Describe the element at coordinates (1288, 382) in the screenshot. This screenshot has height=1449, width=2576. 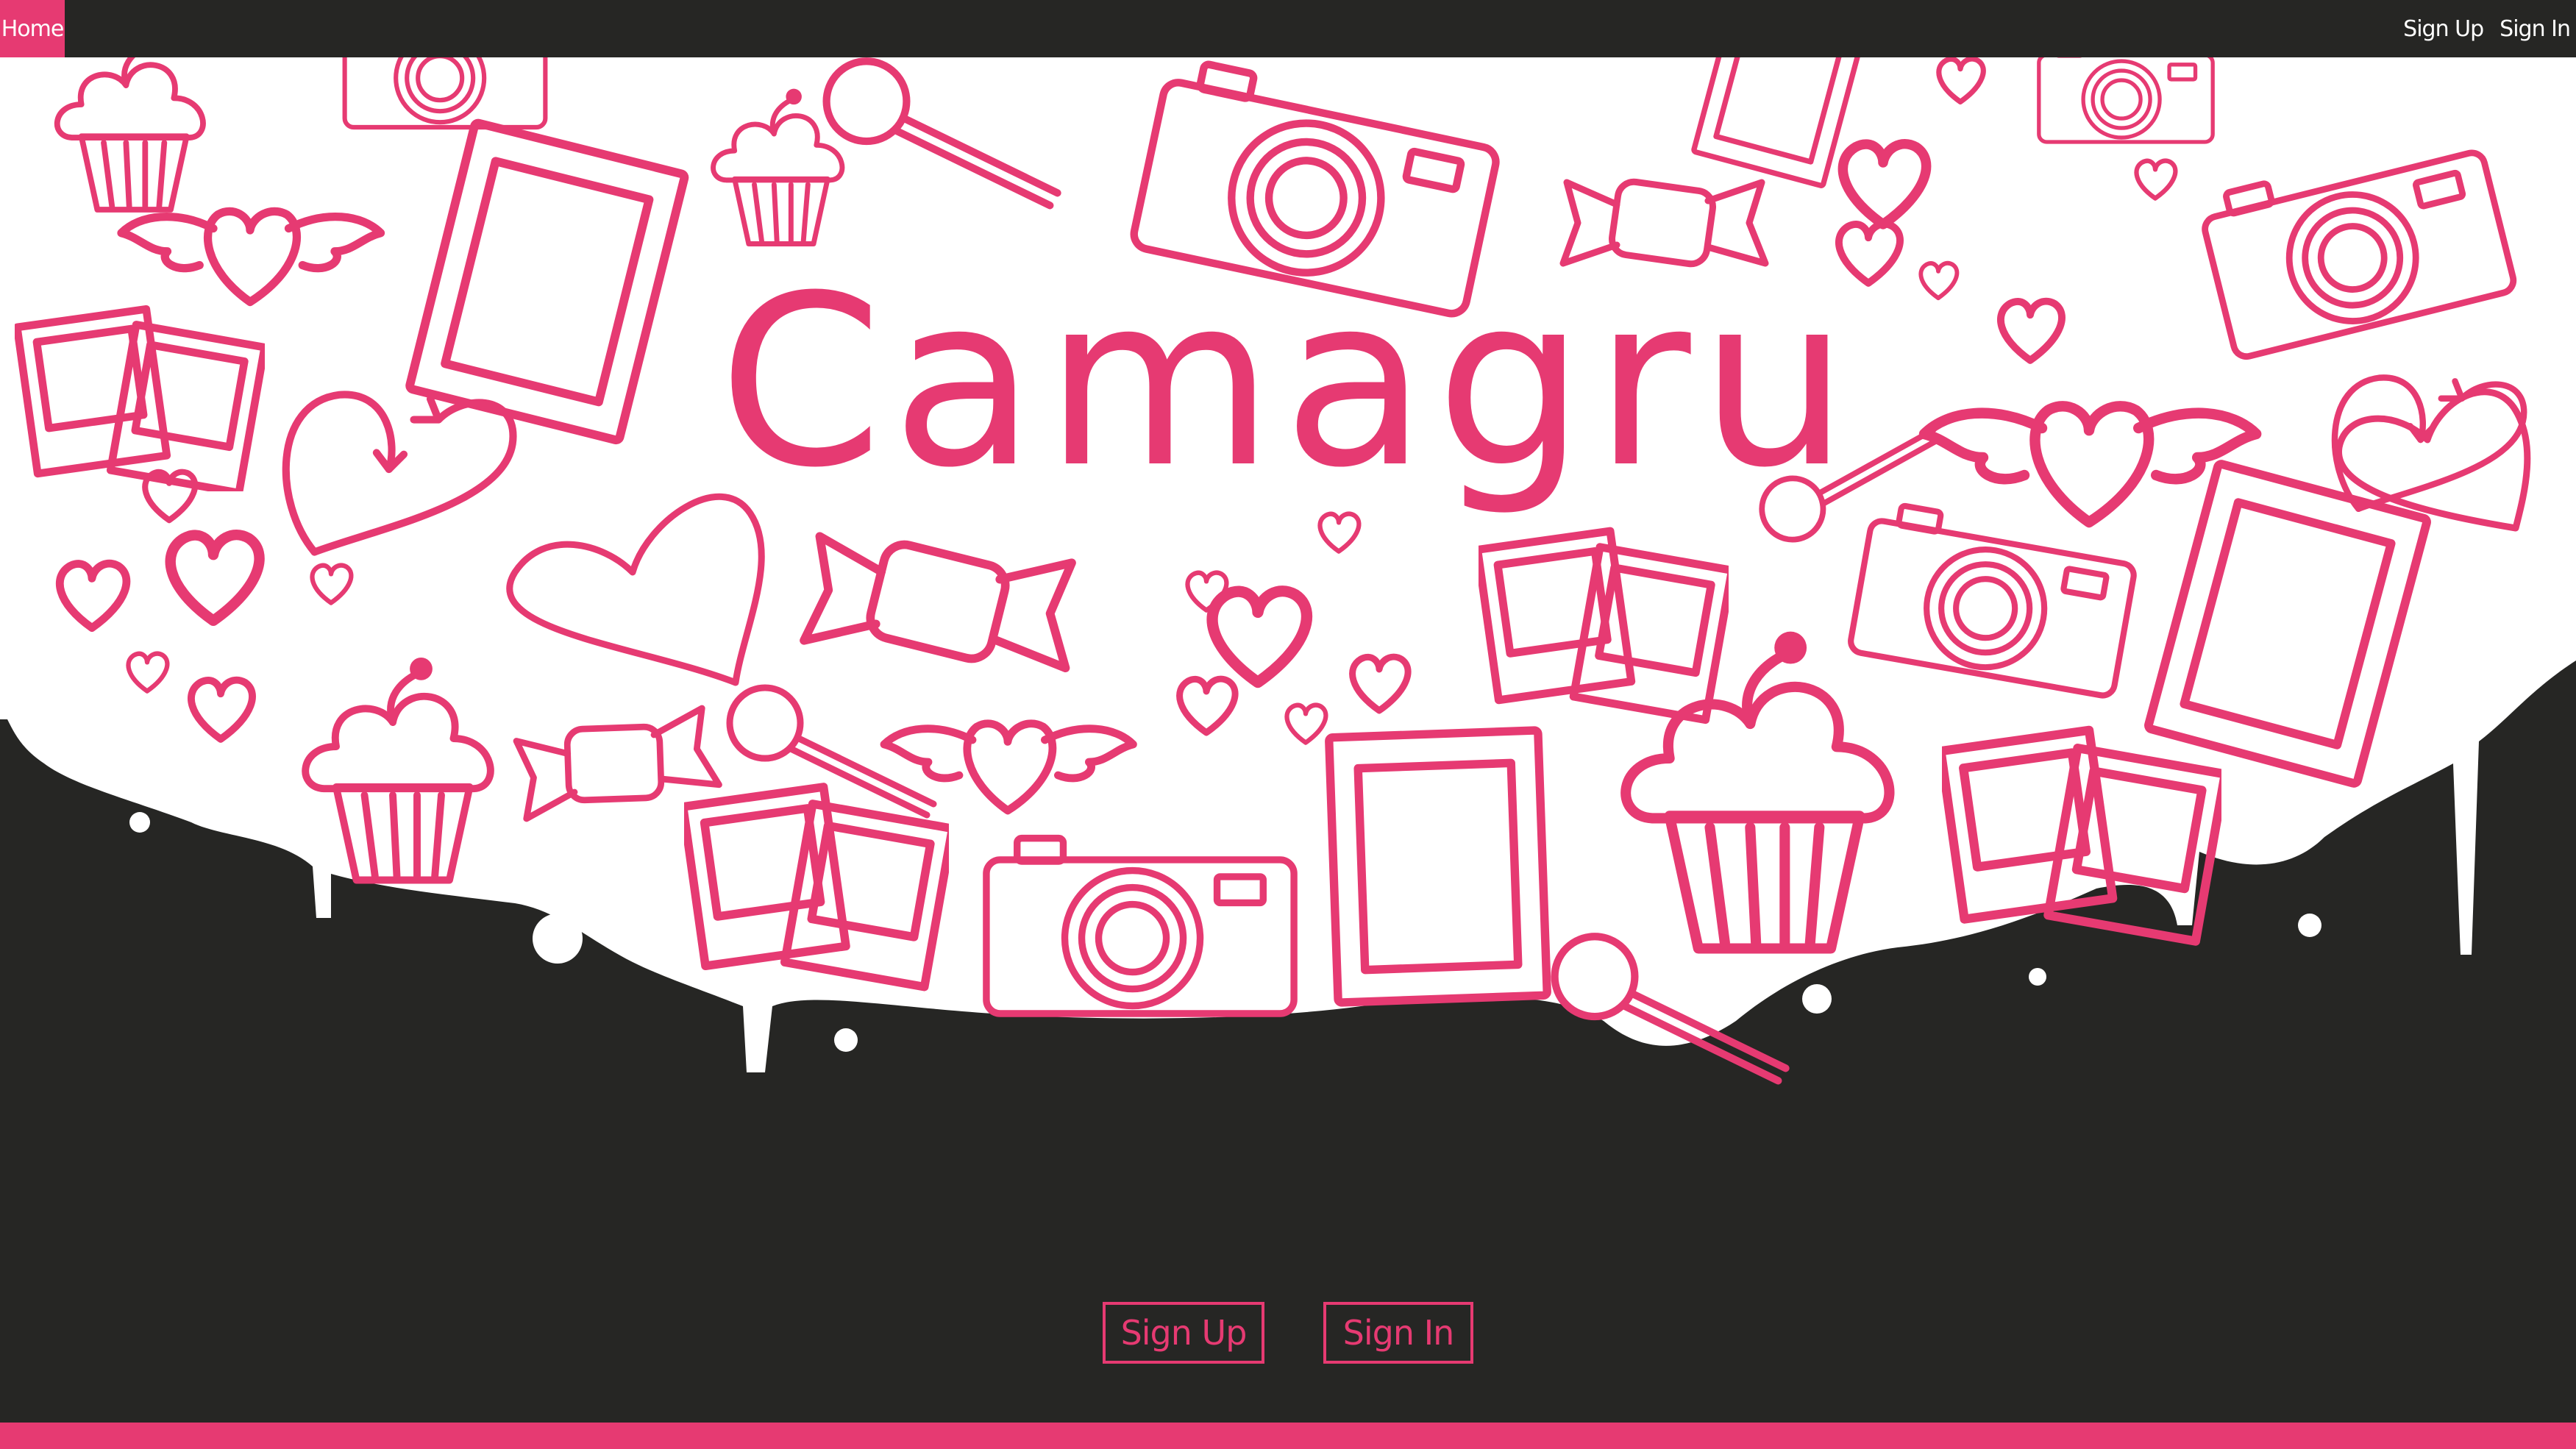
I see `hero-title: Camagru` at that location.